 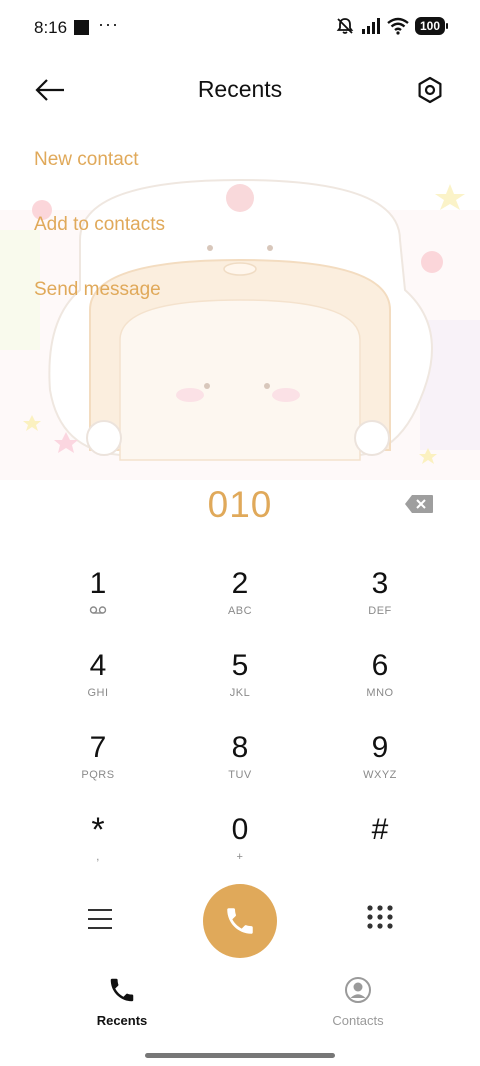 What do you see at coordinates (240, 850) in the screenshot?
I see `key-0: 0 +` at bounding box center [240, 850].